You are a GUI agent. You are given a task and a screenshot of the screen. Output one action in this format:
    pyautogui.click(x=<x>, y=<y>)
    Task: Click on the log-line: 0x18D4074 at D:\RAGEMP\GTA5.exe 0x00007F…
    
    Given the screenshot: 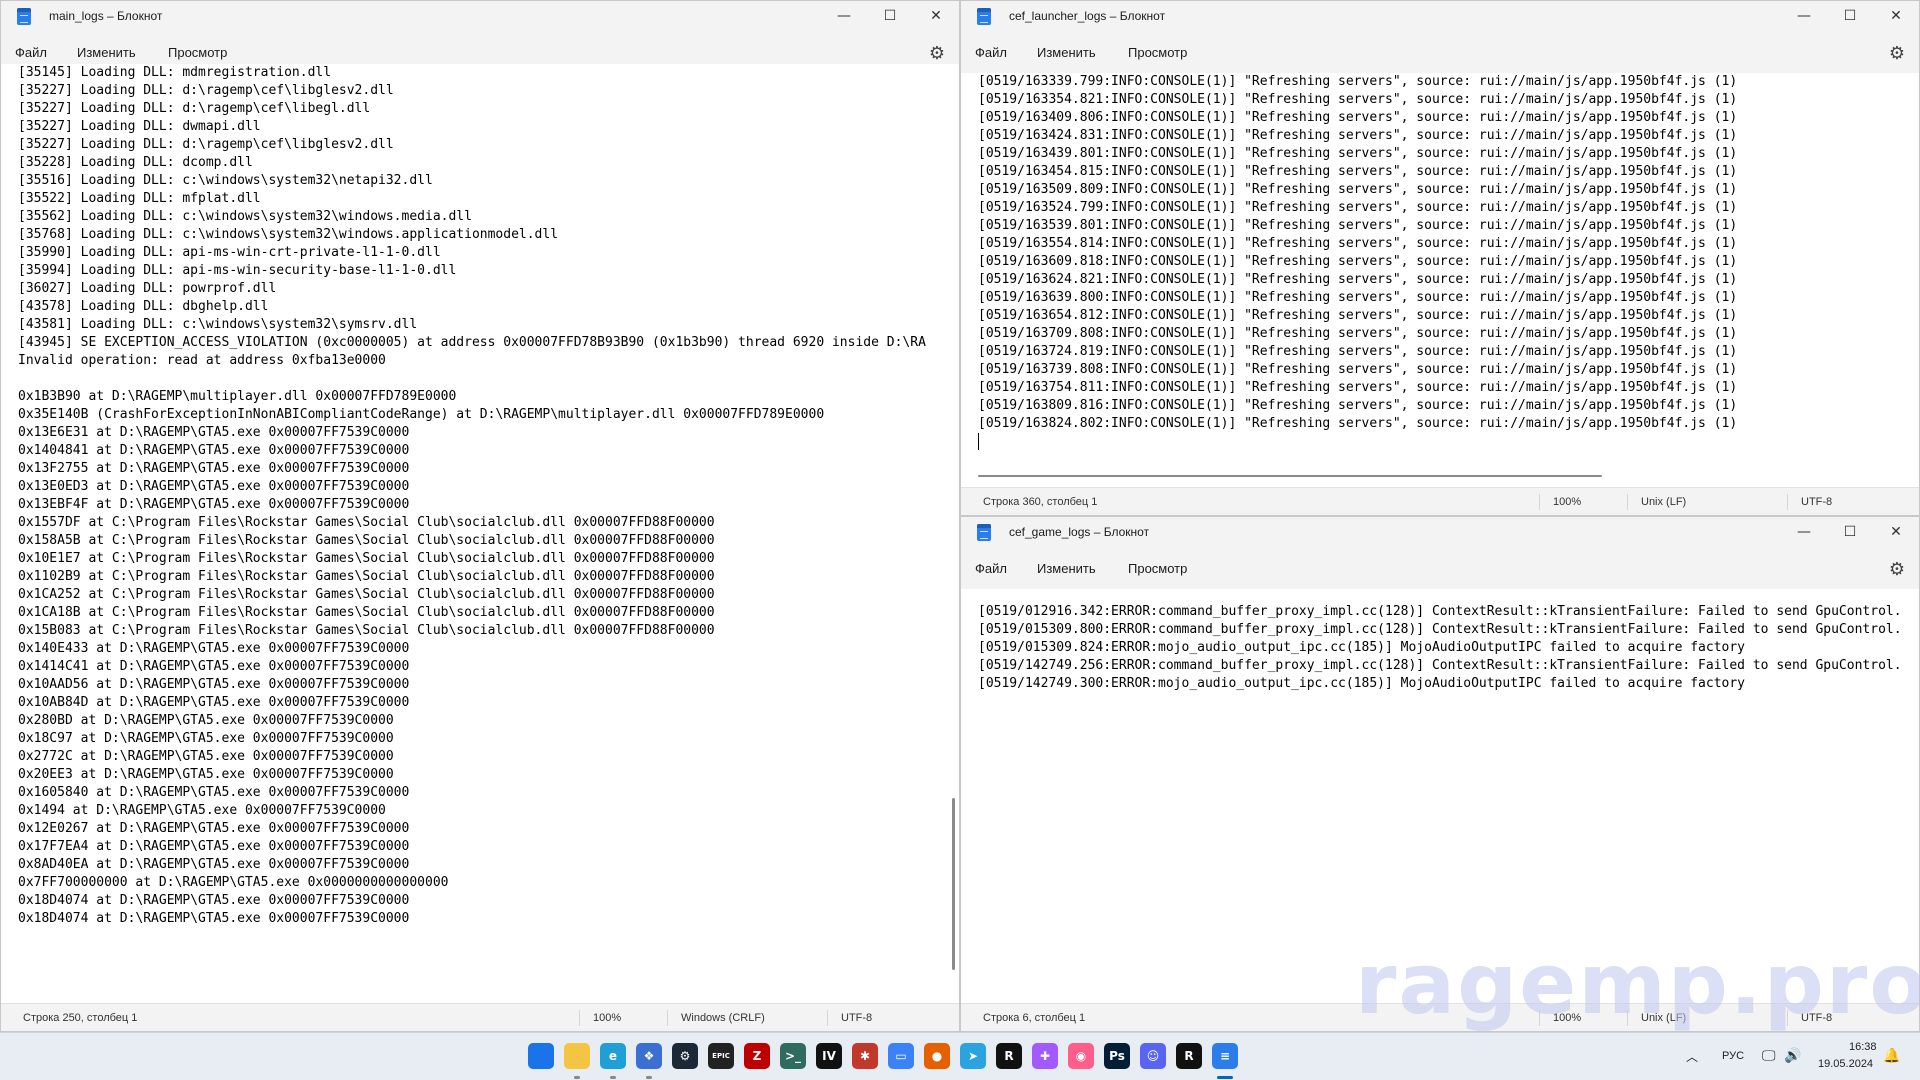 What is the action you would take?
    pyautogui.click(x=214, y=900)
    